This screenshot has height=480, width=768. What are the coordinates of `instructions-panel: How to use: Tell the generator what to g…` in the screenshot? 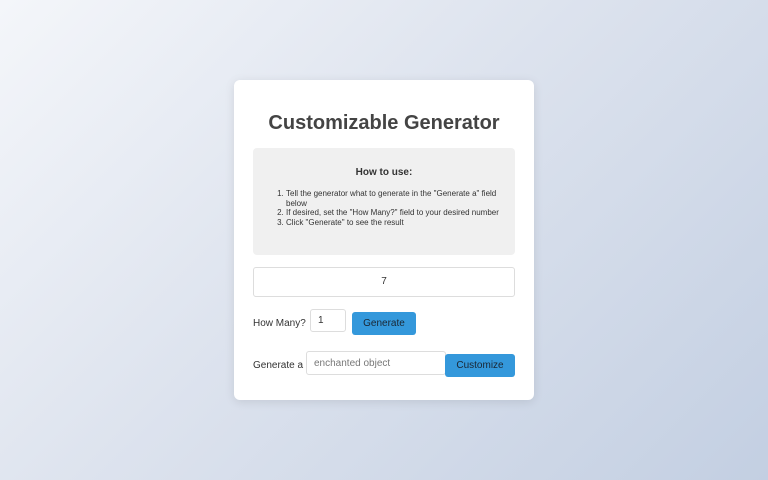 It's located at (384, 201).